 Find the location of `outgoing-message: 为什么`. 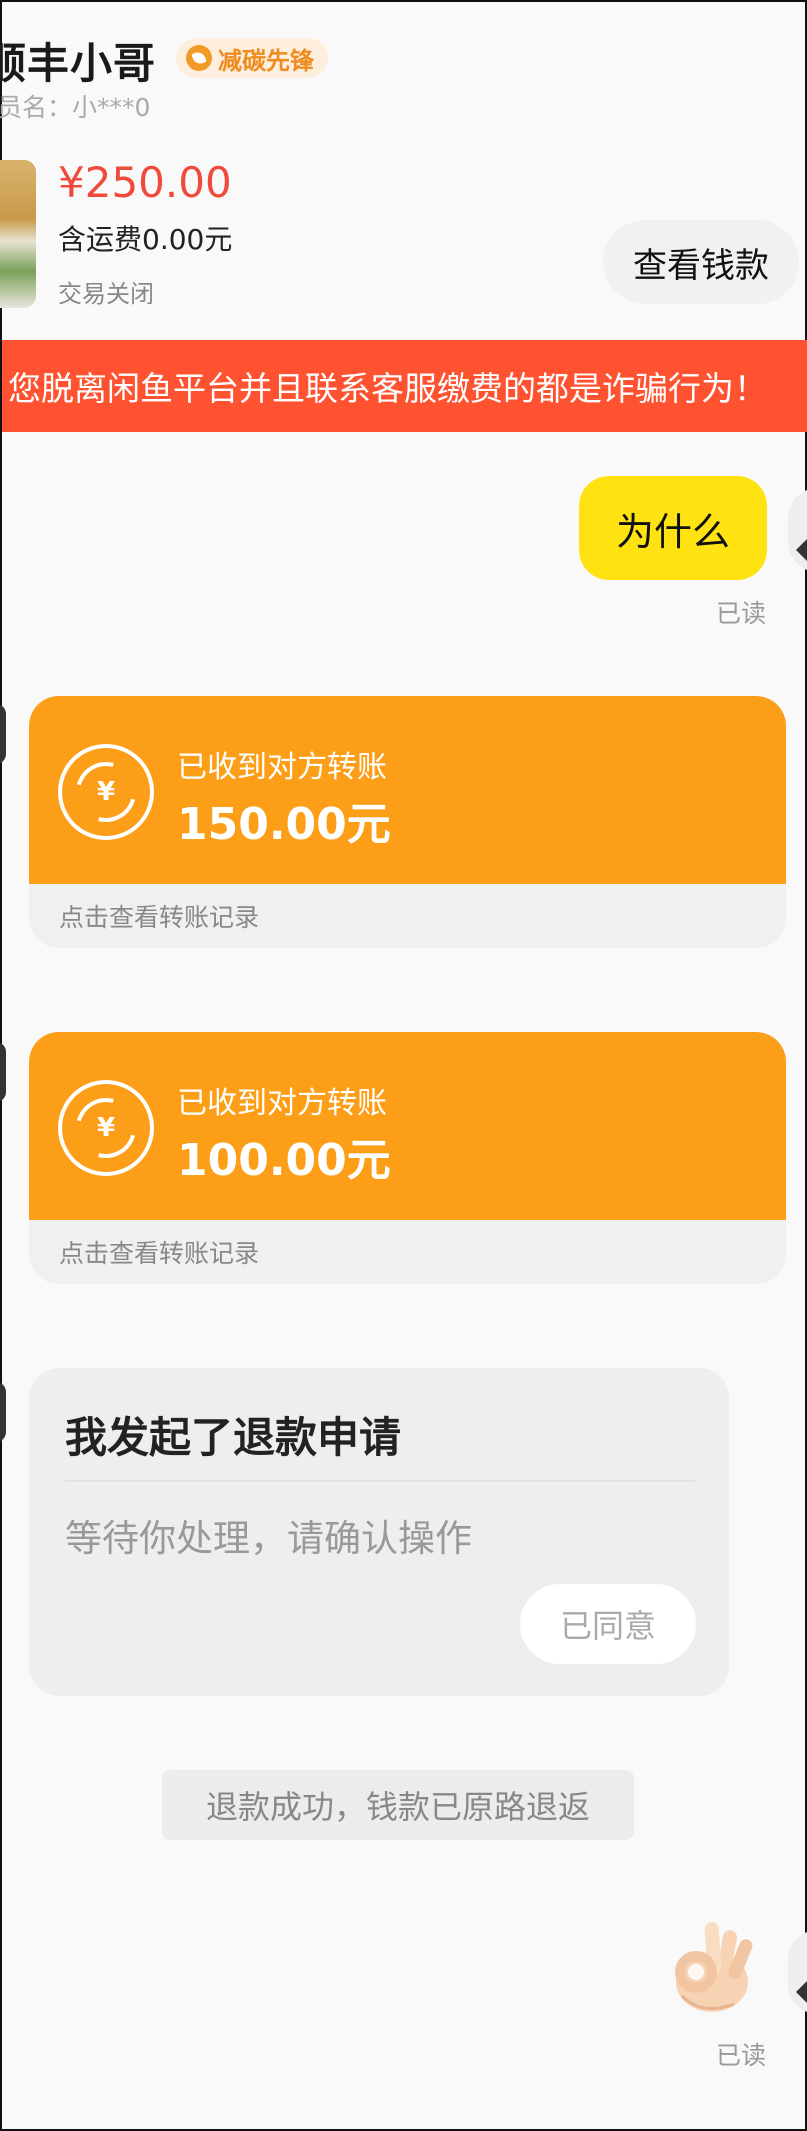

outgoing-message: 为什么 is located at coordinates (673, 528).